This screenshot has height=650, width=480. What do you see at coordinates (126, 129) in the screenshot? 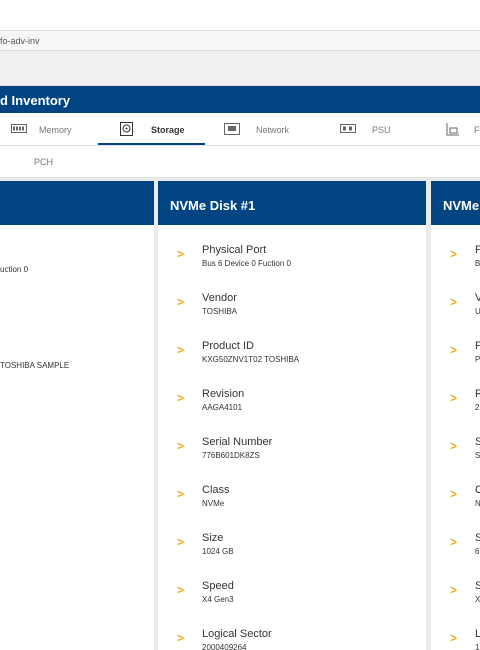
I see `storage-icon` at bounding box center [126, 129].